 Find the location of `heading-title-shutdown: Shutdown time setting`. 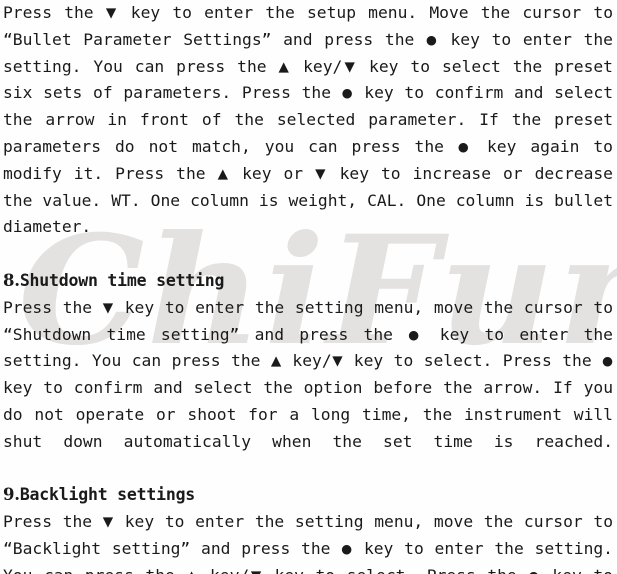

heading-title-shutdown: Shutdown time setting is located at coordinates (122, 280).